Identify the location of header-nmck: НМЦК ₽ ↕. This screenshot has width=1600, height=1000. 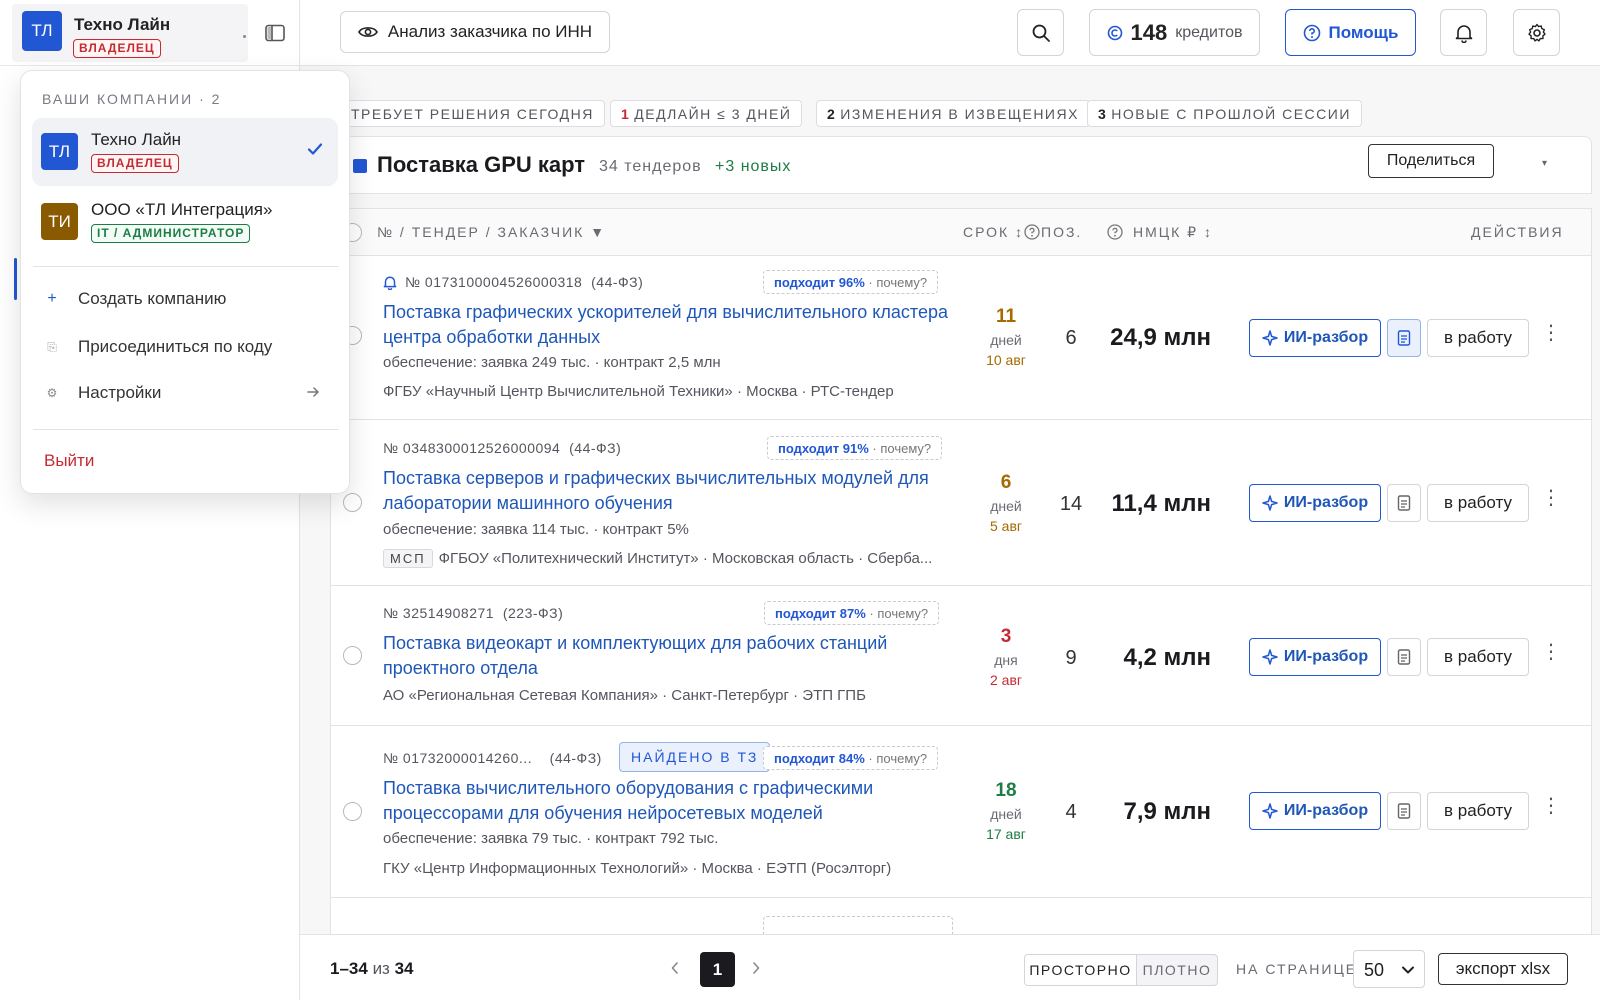
(1173, 232).